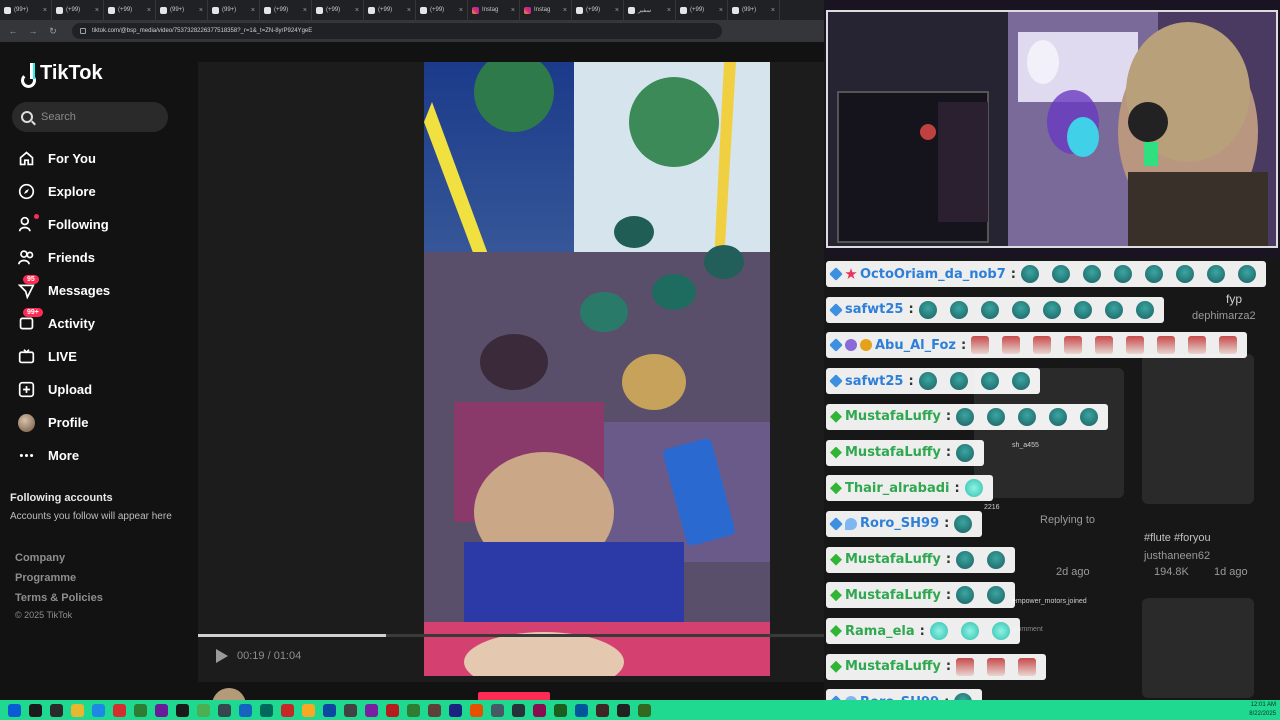  What do you see at coordinates (222, 656) in the screenshot?
I see `play-icon` at bounding box center [222, 656].